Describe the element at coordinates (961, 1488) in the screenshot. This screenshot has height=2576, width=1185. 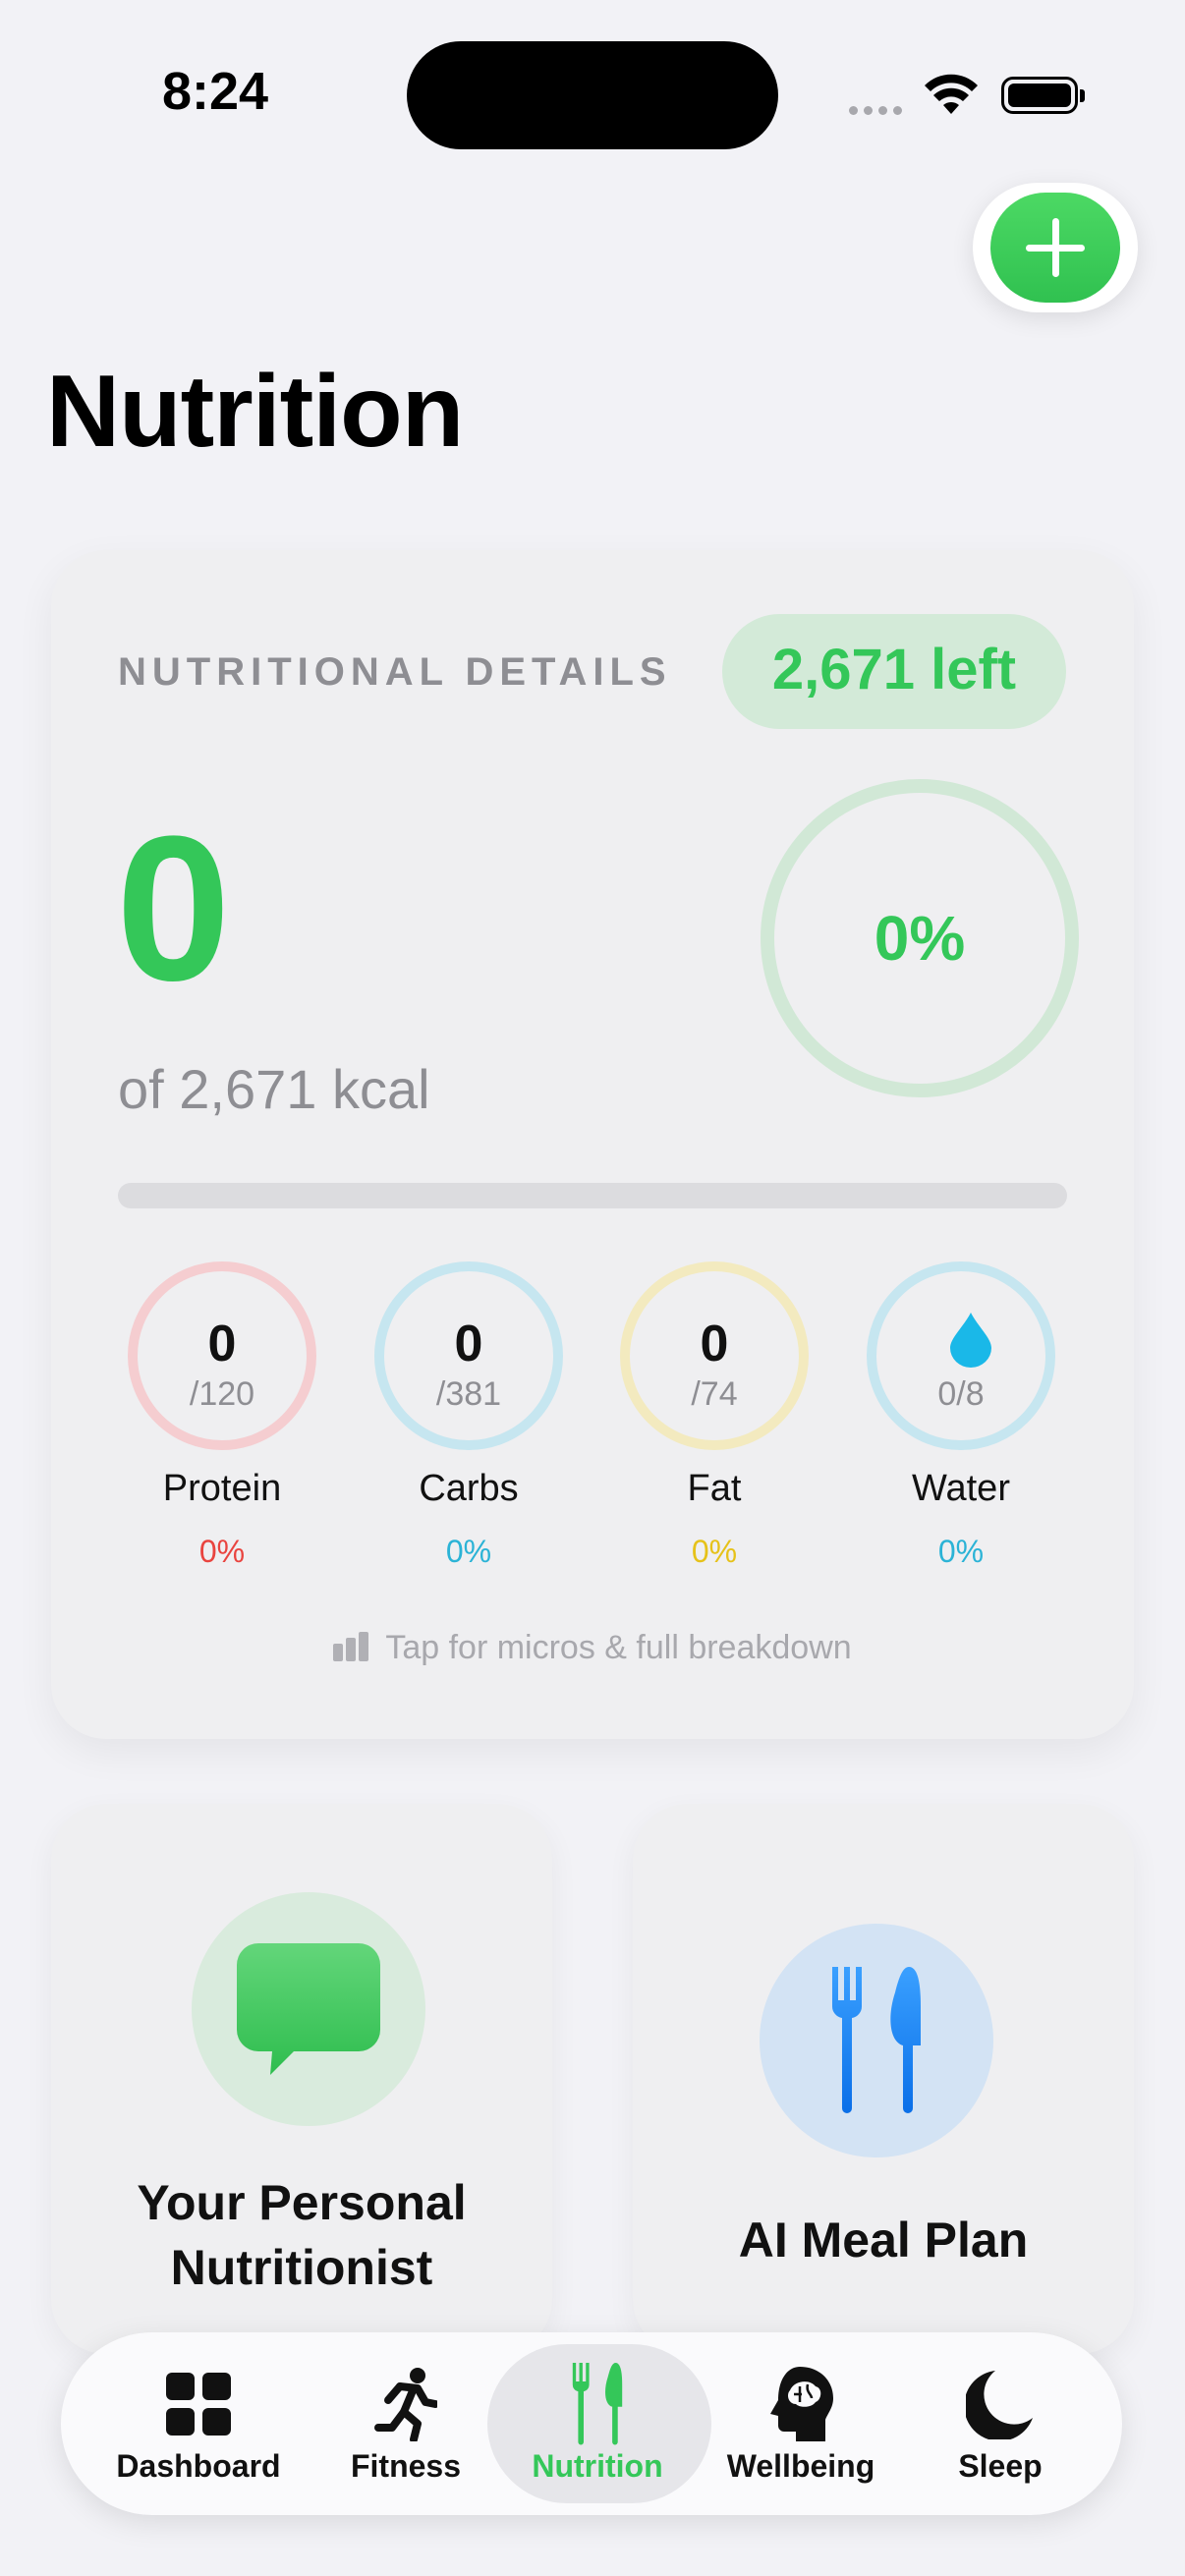
I see `macro-name: Water` at that location.